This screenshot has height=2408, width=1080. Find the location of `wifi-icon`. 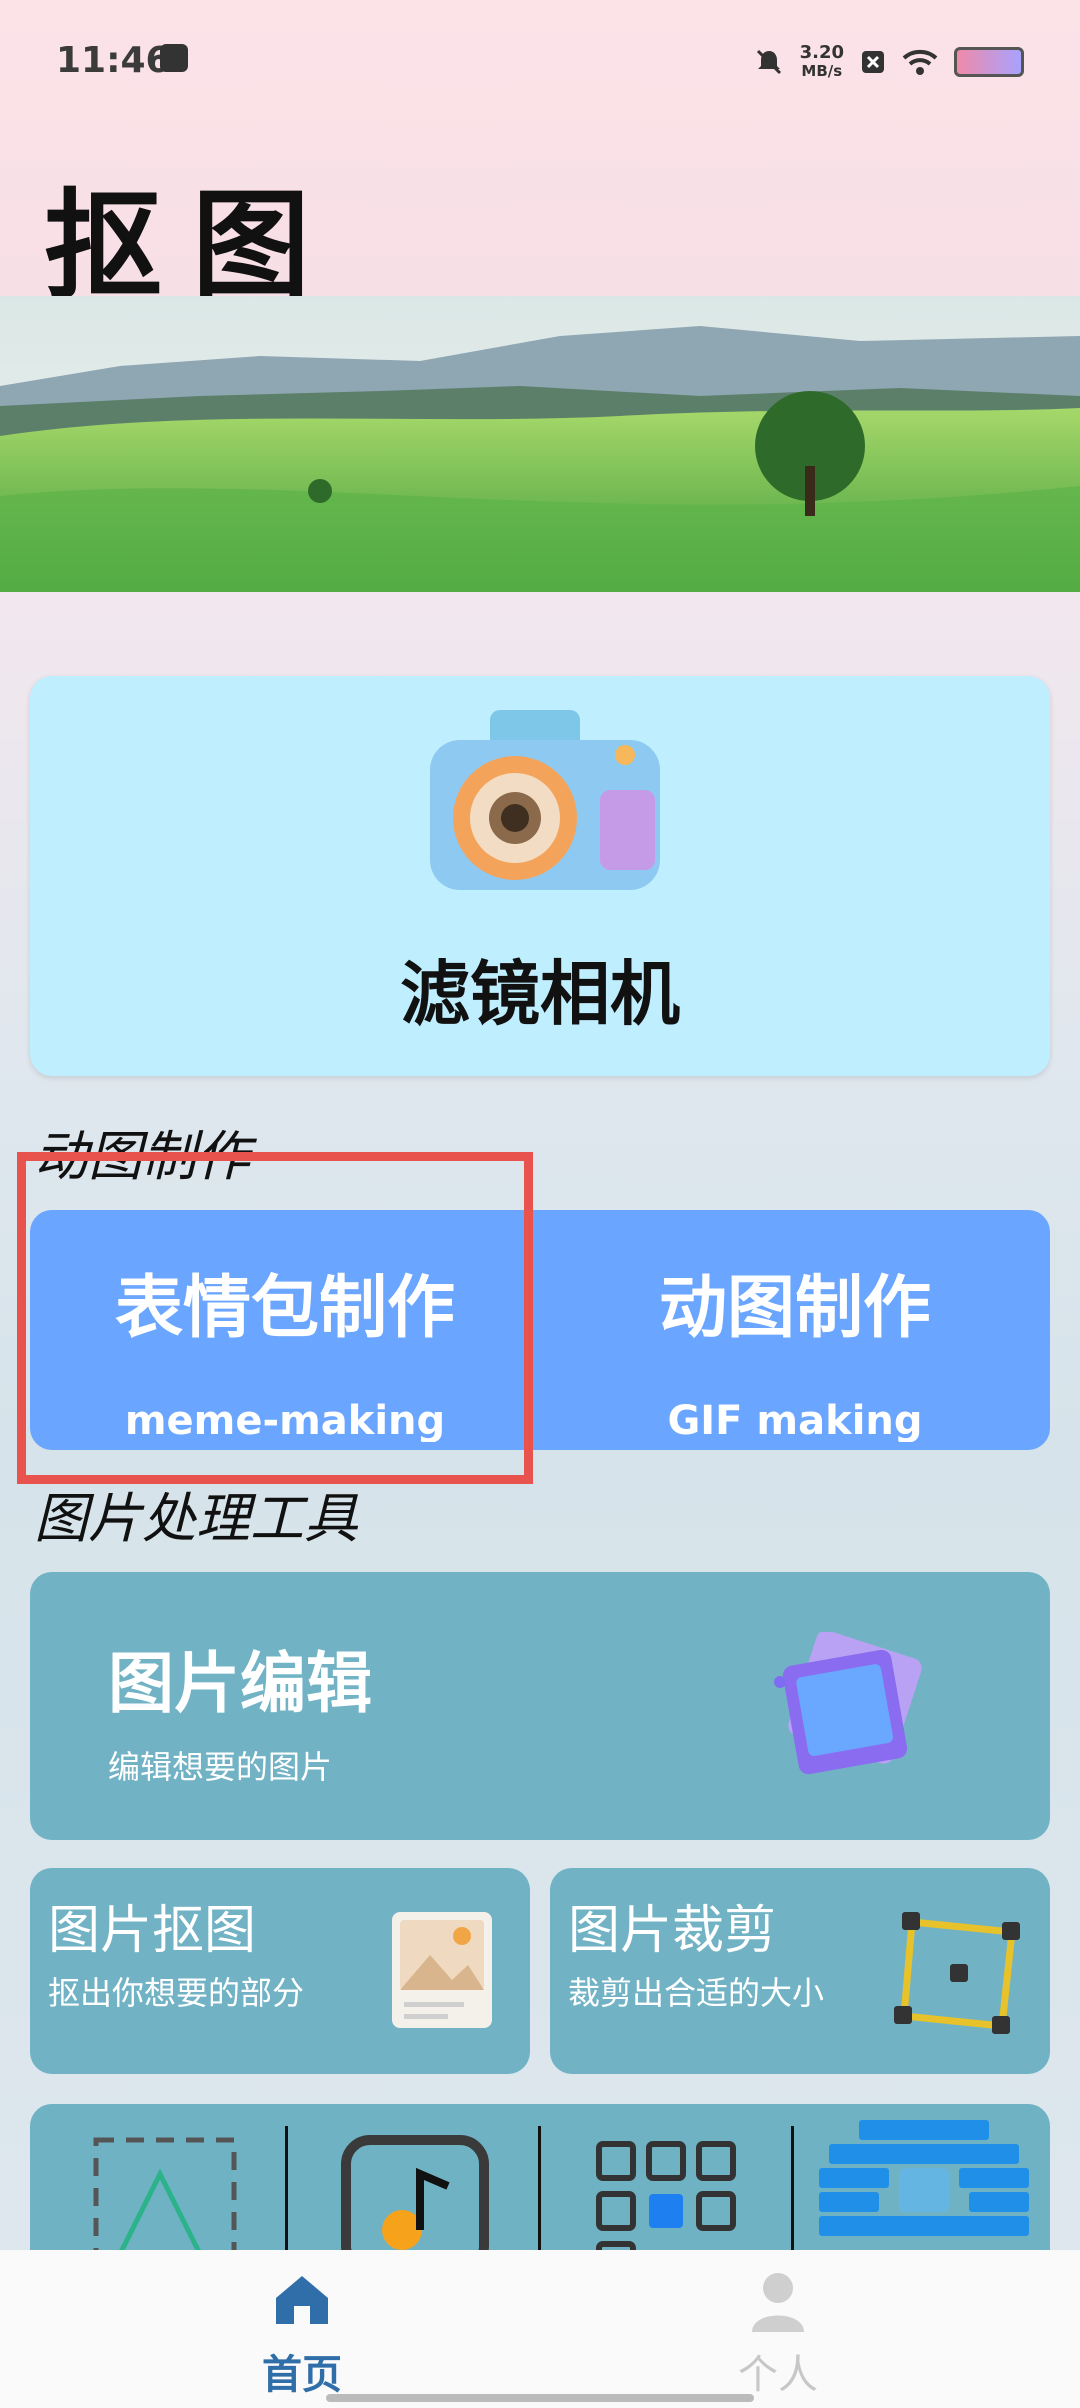

wifi-icon is located at coordinates (920, 62).